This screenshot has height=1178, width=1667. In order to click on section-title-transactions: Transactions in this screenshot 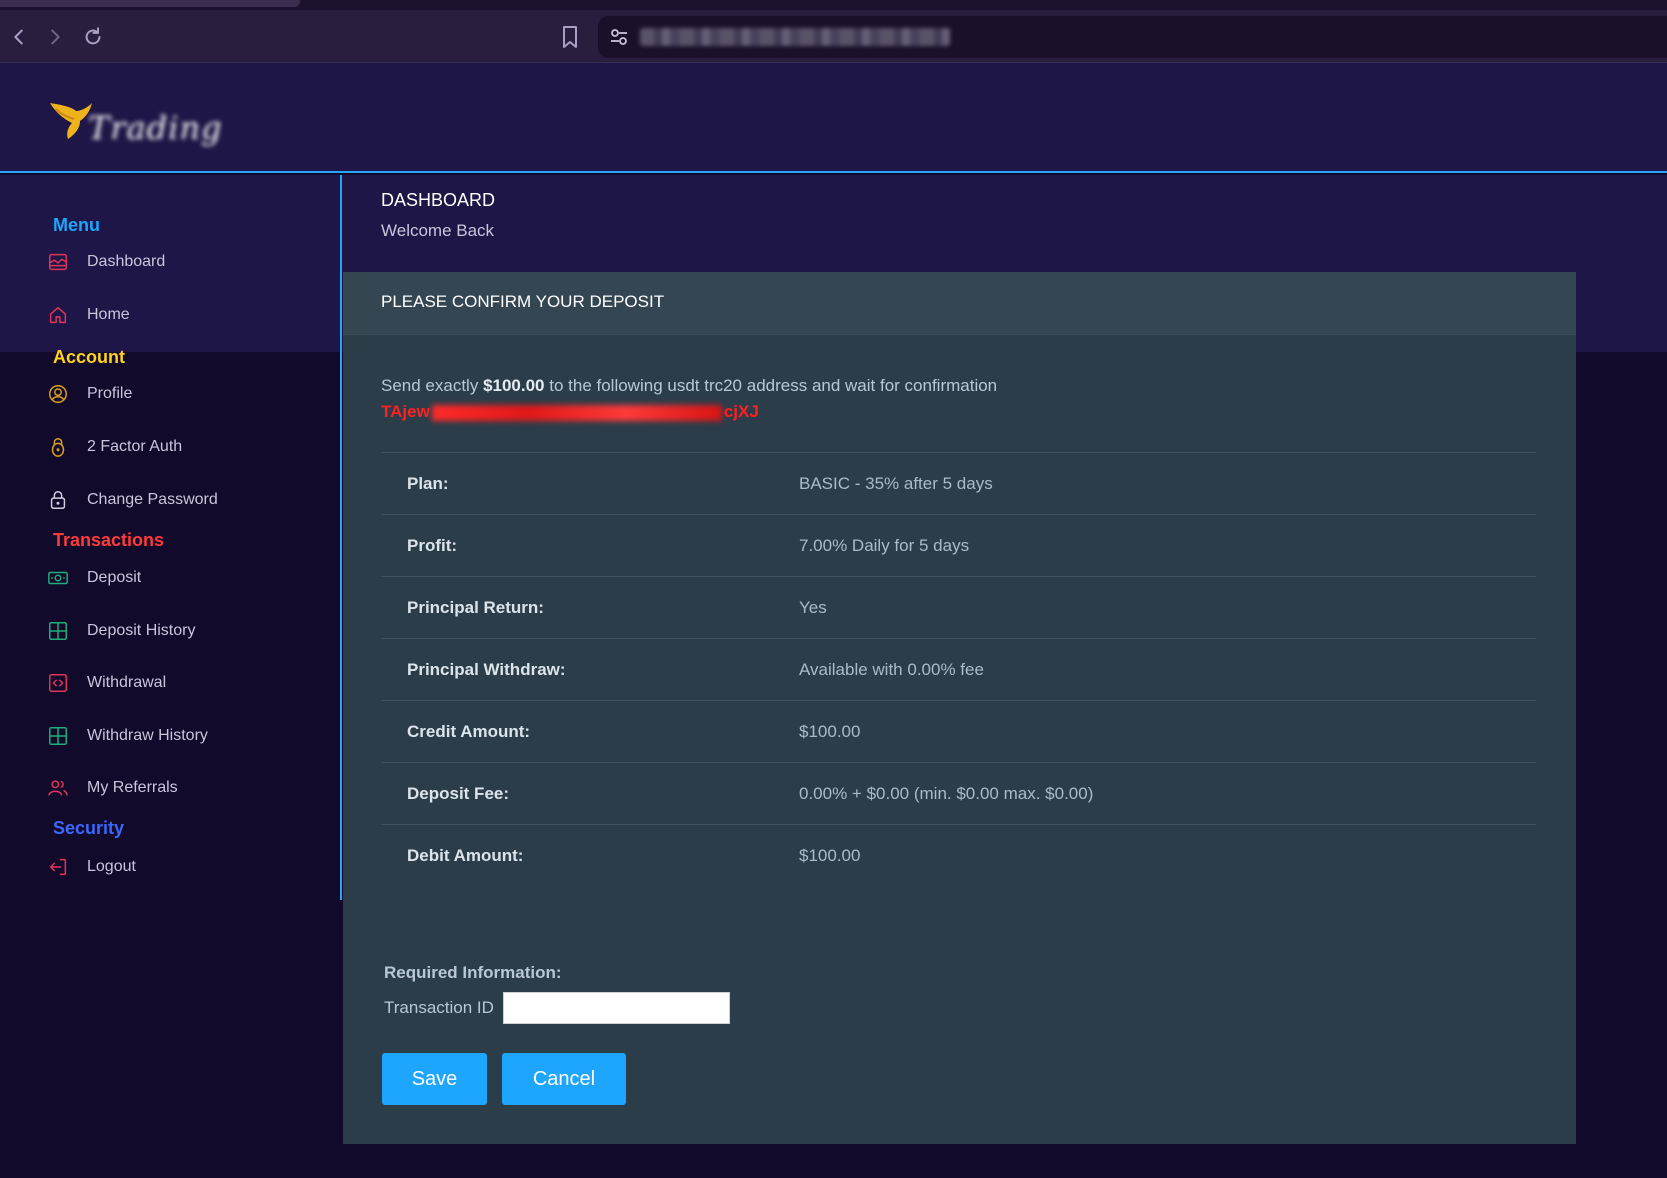, I will do `click(109, 540)`.